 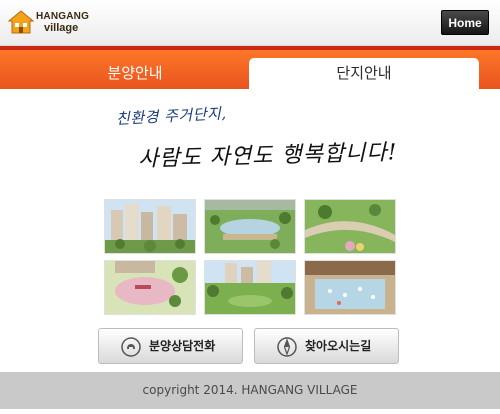 What do you see at coordinates (21, 22) in the screenshot?
I see `house-icon` at bounding box center [21, 22].